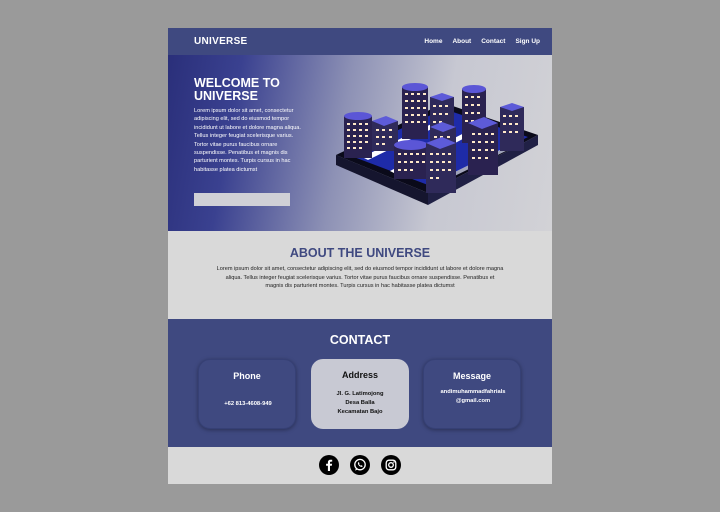 Image resolution: width=720 pixels, height=512 pixels. What do you see at coordinates (433, 41) in the screenshot?
I see `nav-home-link: Home` at bounding box center [433, 41].